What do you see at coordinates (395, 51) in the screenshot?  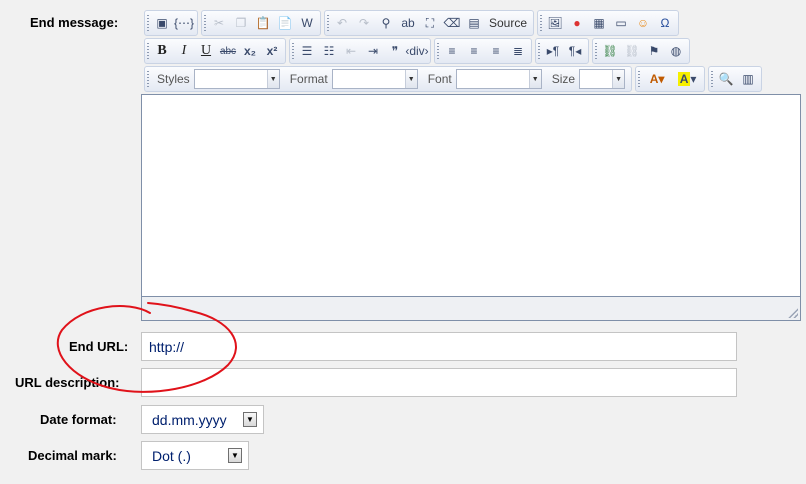 I see `blockquote-icon: ❞` at bounding box center [395, 51].